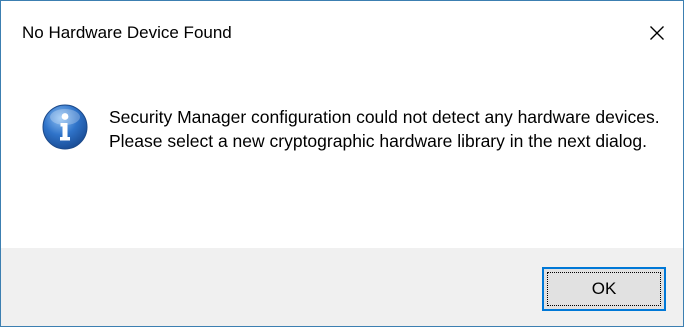 Image resolution: width=684 pixels, height=327 pixels. I want to click on ok-button: OK, so click(604, 289).